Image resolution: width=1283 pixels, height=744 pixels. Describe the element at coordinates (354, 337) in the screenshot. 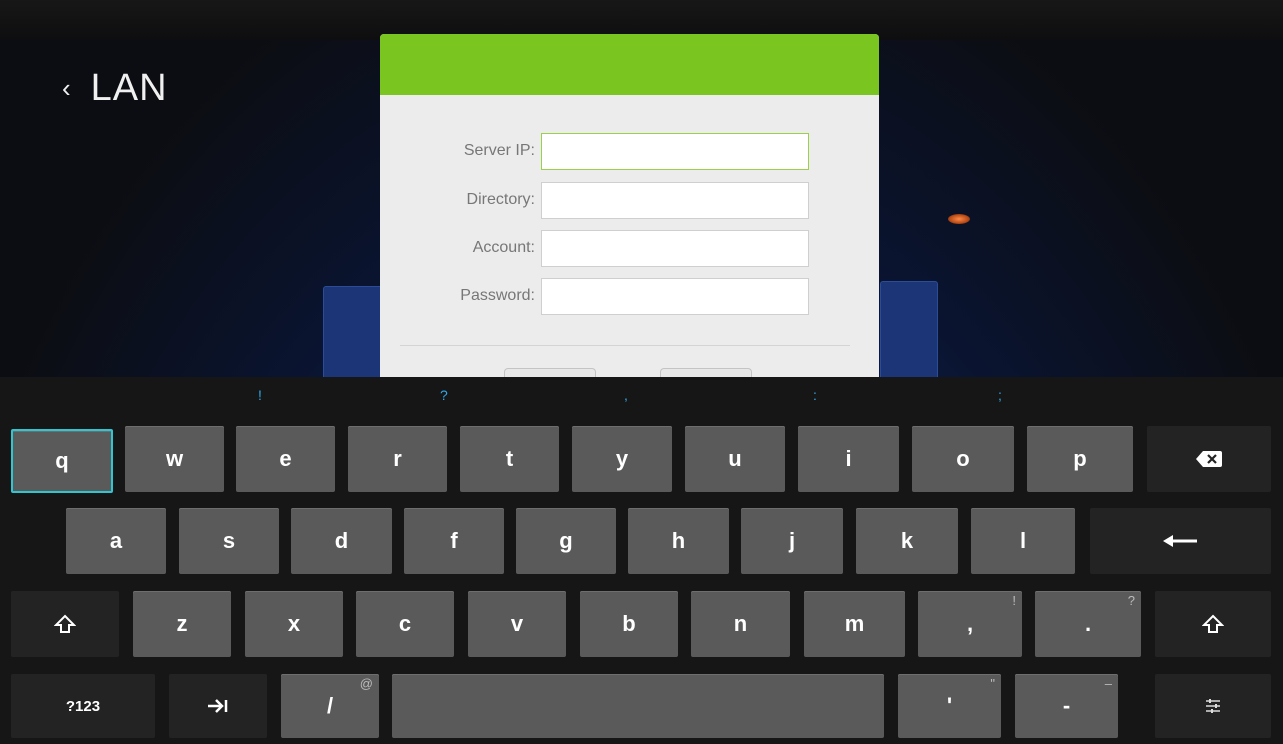

I see `background-panel-left` at that location.